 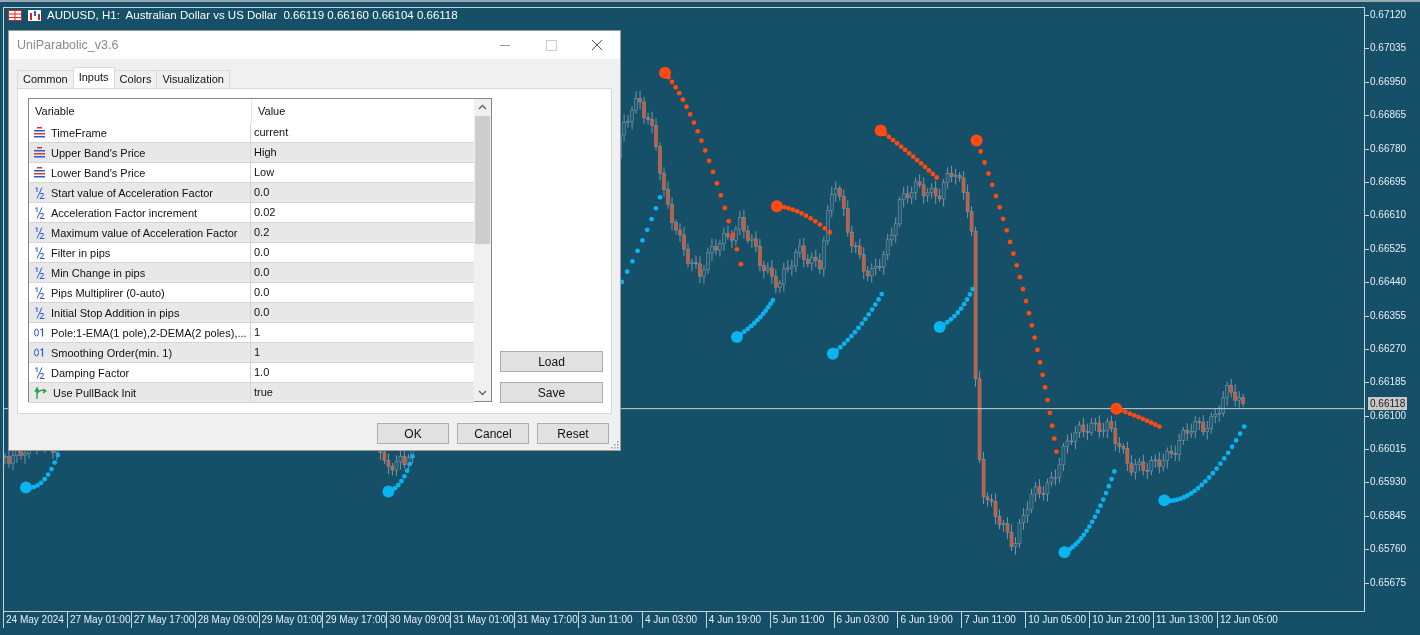 I want to click on dialog-button: OK, so click(x=413, y=433).